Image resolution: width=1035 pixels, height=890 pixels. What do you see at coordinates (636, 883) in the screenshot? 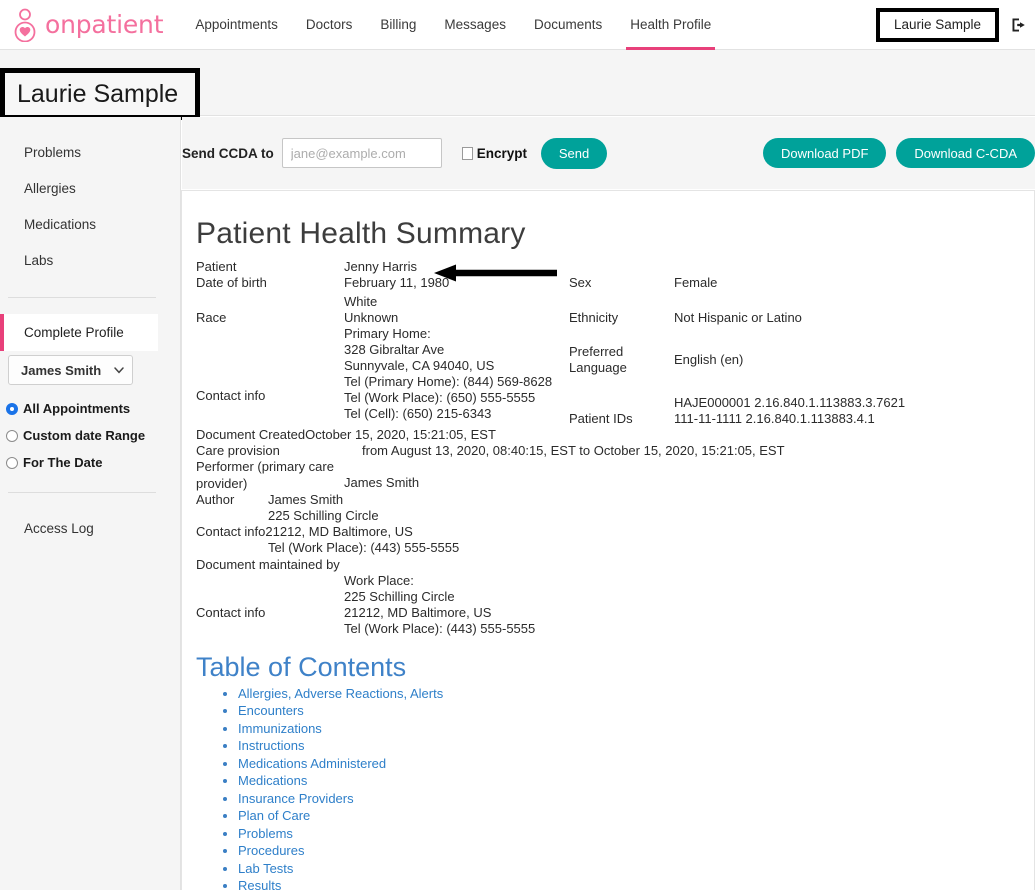
I see `toc-list-item: Results` at bounding box center [636, 883].